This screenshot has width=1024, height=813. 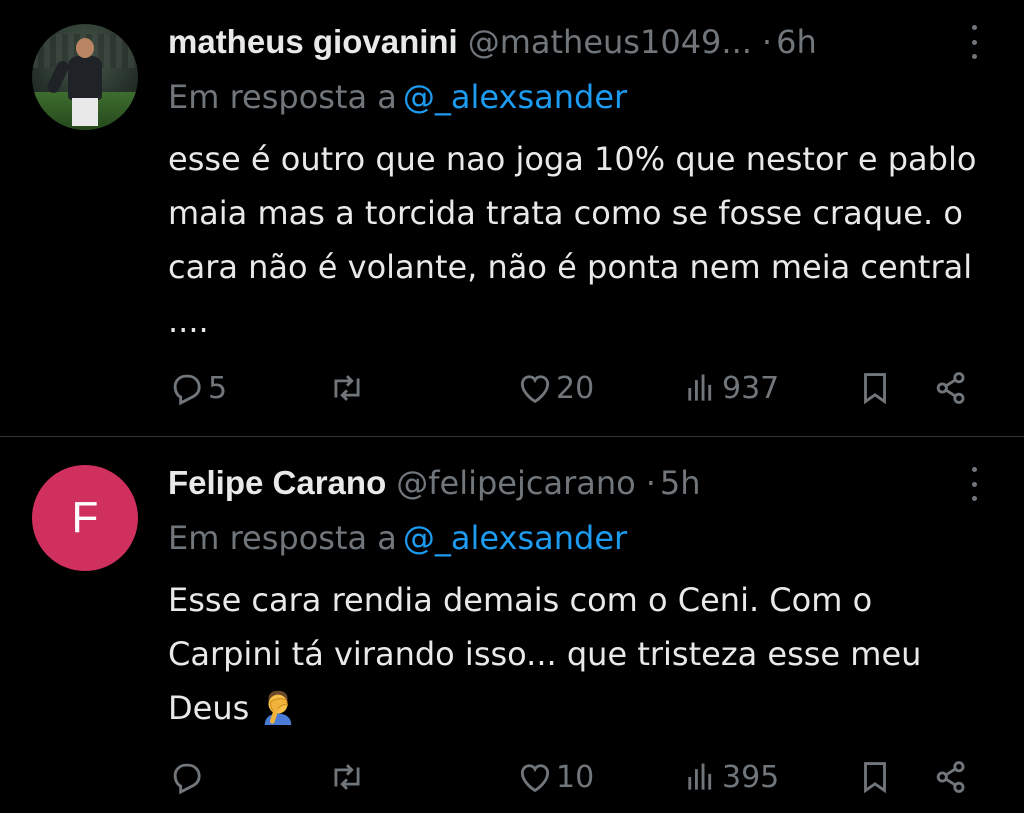 What do you see at coordinates (277, 483) in the screenshot?
I see `display-name: Felipe Carano` at bounding box center [277, 483].